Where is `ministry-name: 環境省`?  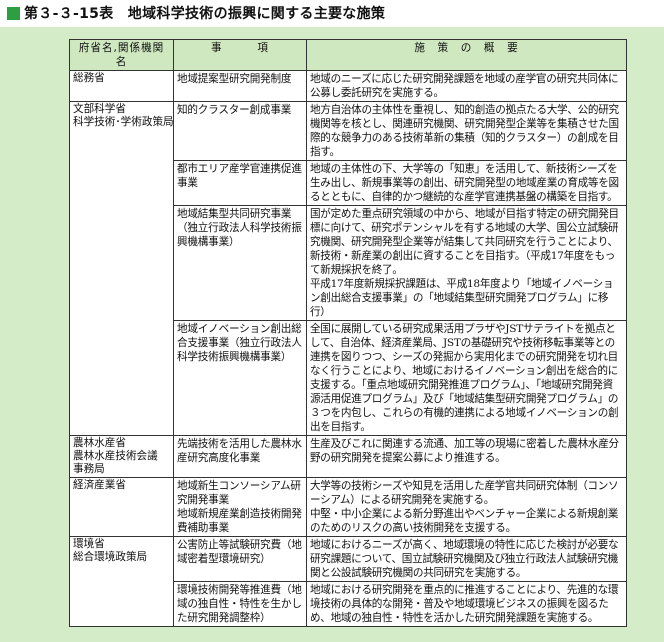
ministry-name: 環境省 is located at coordinates (89, 544).